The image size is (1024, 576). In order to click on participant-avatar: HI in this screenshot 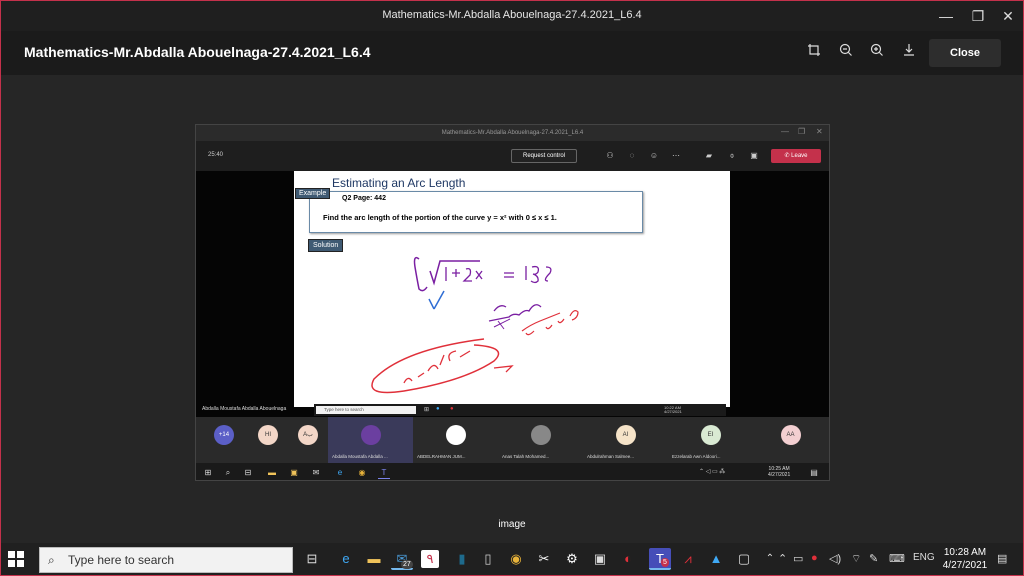, I will do `click(268, 435)`.